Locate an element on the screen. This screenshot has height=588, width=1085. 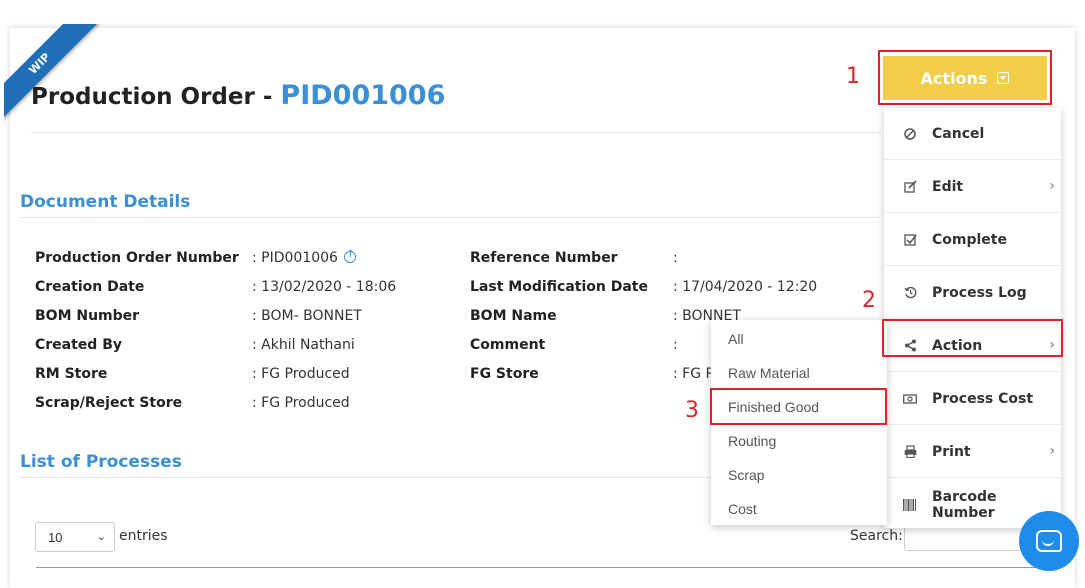
entries-label: entries is located at coordinates (143, 536).